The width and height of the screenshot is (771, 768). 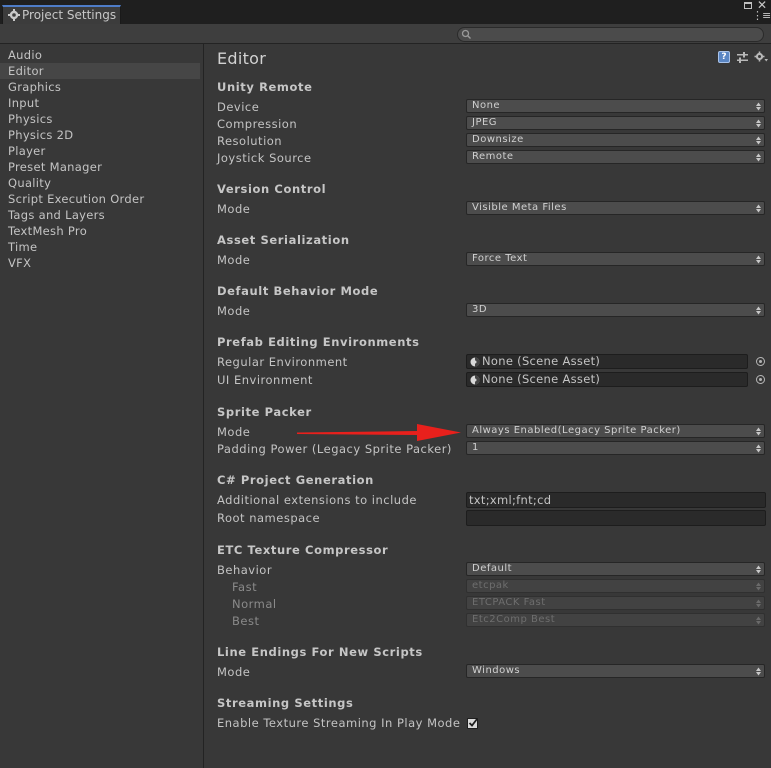 I want to click on preset-icon, so click(x=742, y=57).